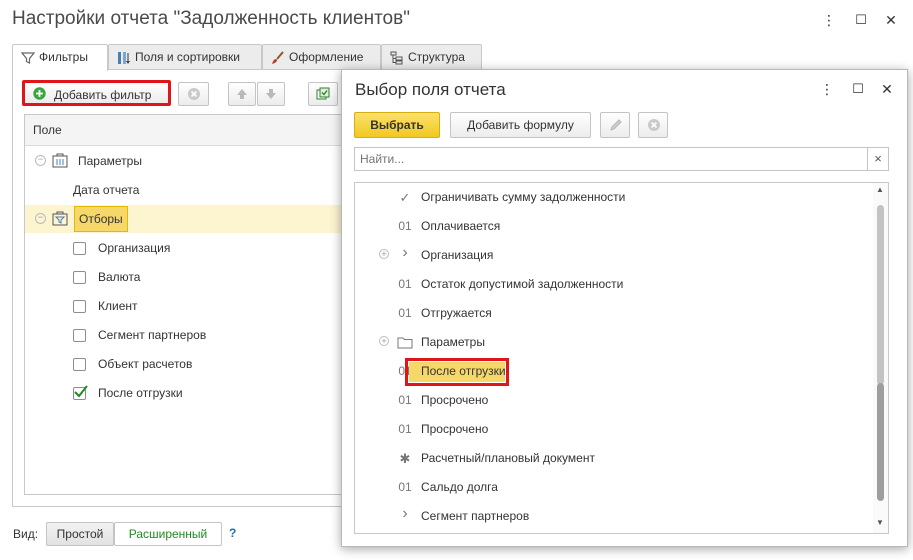 The height and width of the screenshot is (560, 913). I want to click on list-item: + Параметры, so click(615, 342).